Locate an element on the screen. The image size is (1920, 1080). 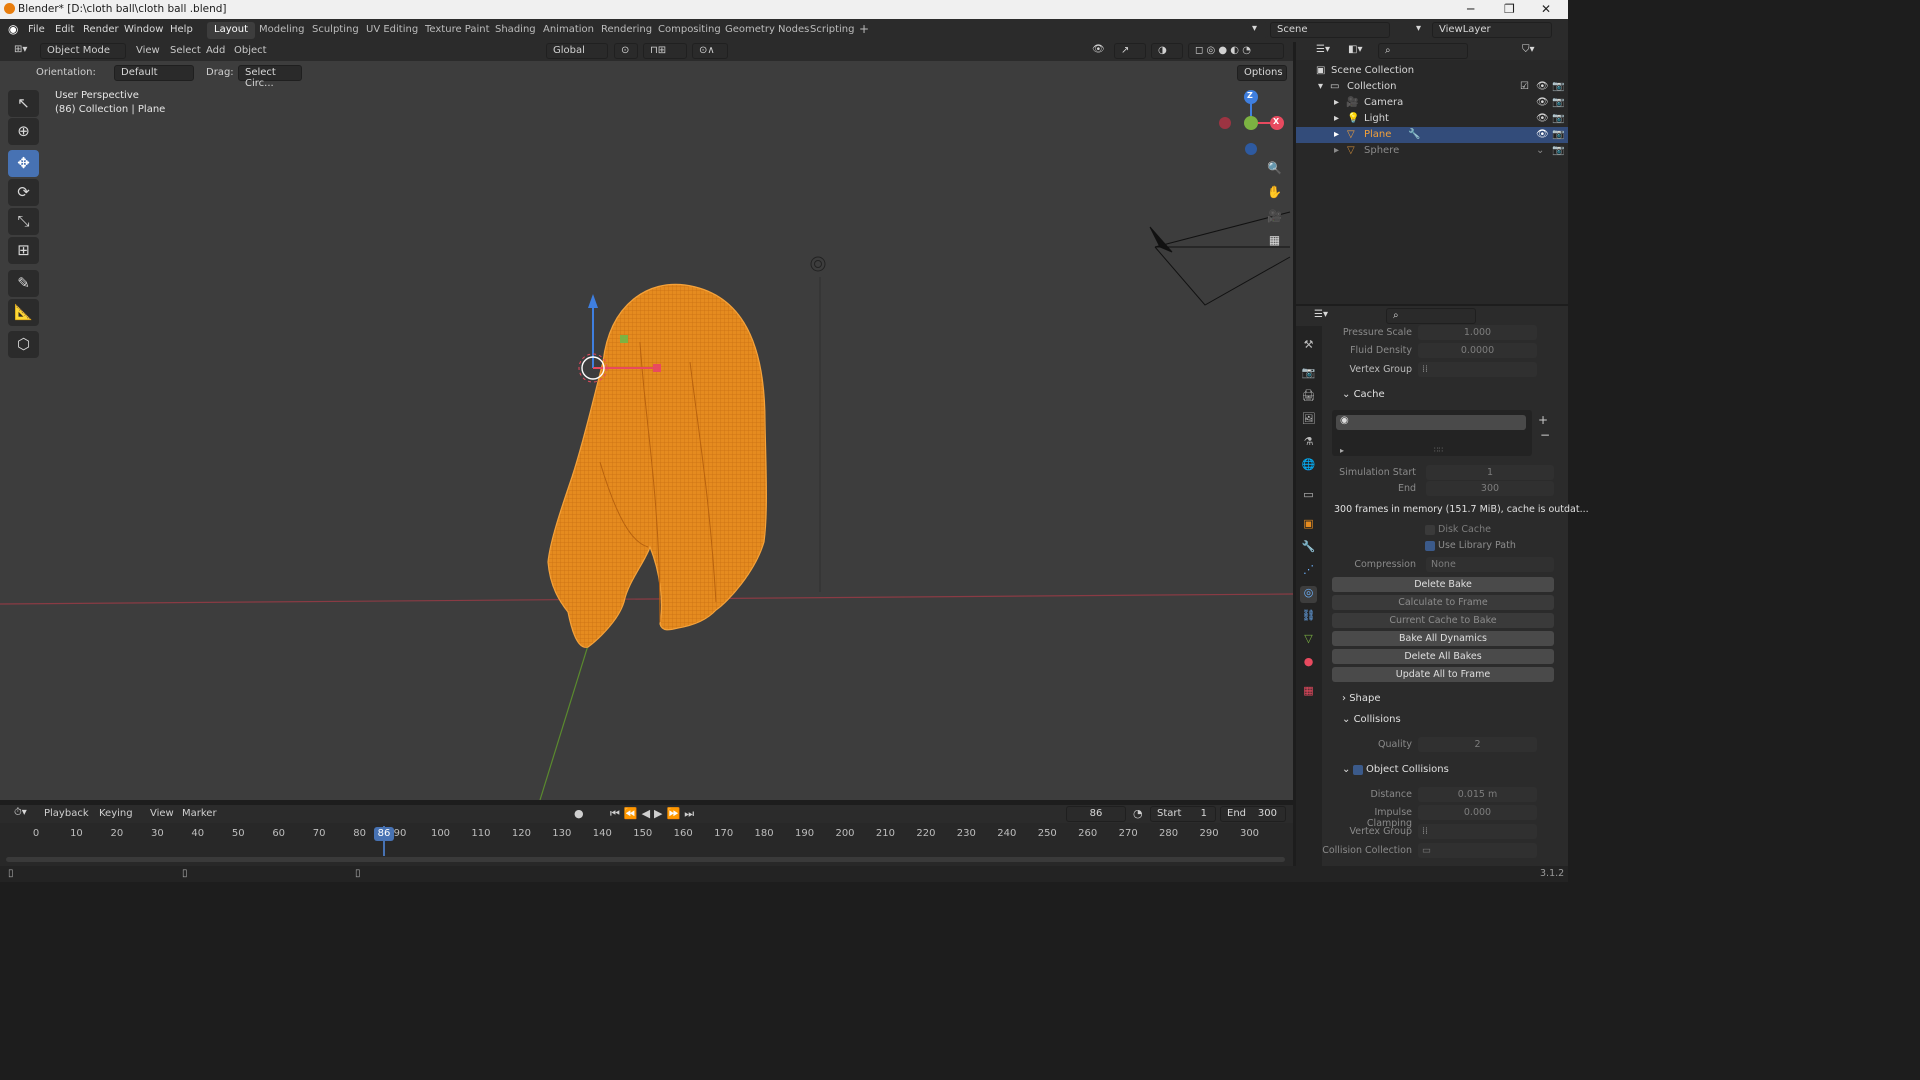
overlay-toggle-icon: ◑ is located at coordinates (1167, 51).